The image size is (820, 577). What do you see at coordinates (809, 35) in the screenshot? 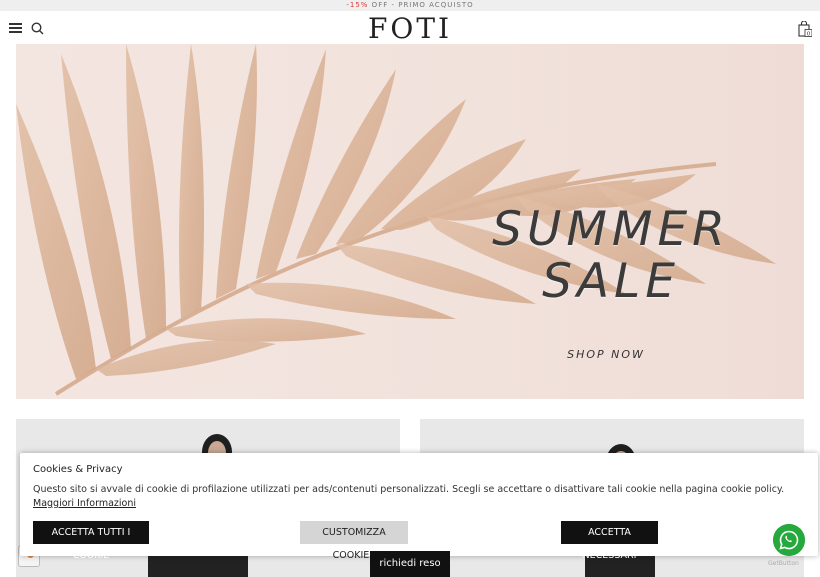
I see `cart-count: 0` at bounding box center [809, 35].